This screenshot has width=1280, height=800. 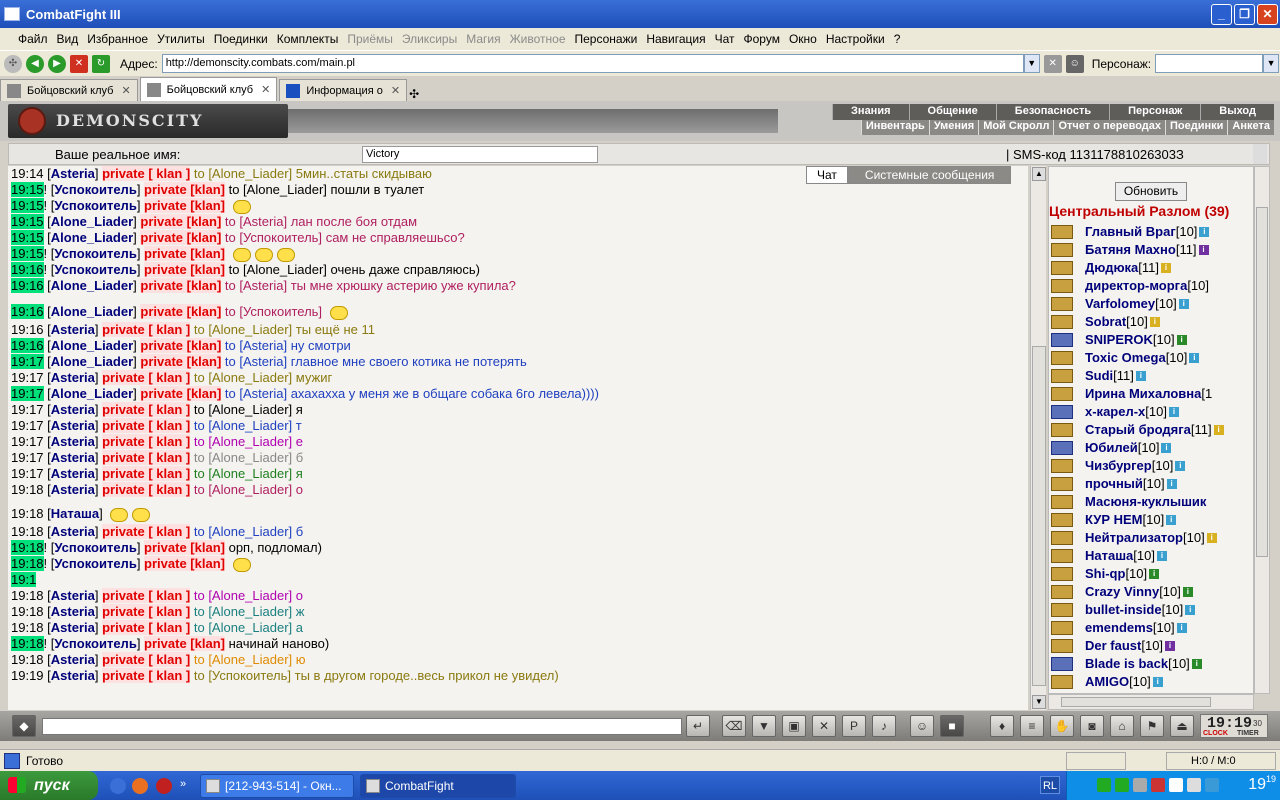 I want to click on chat-time: 19:16, so click(x=27, y=329).